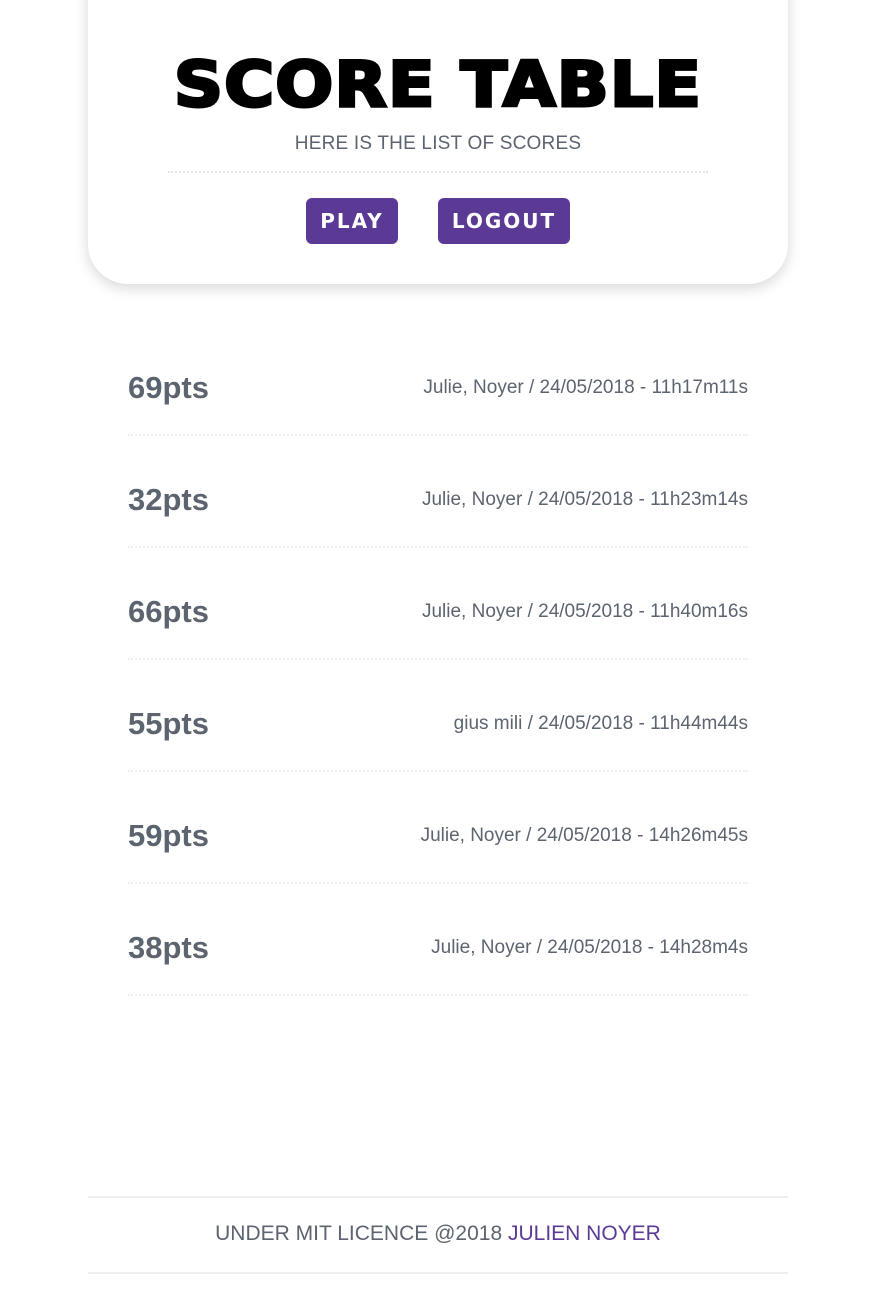 This screenshot has height=1314, width=892. Describe the element at coordinates (504, 221) in the screenshot. I see `logout-button: LOGOUT` at that location.